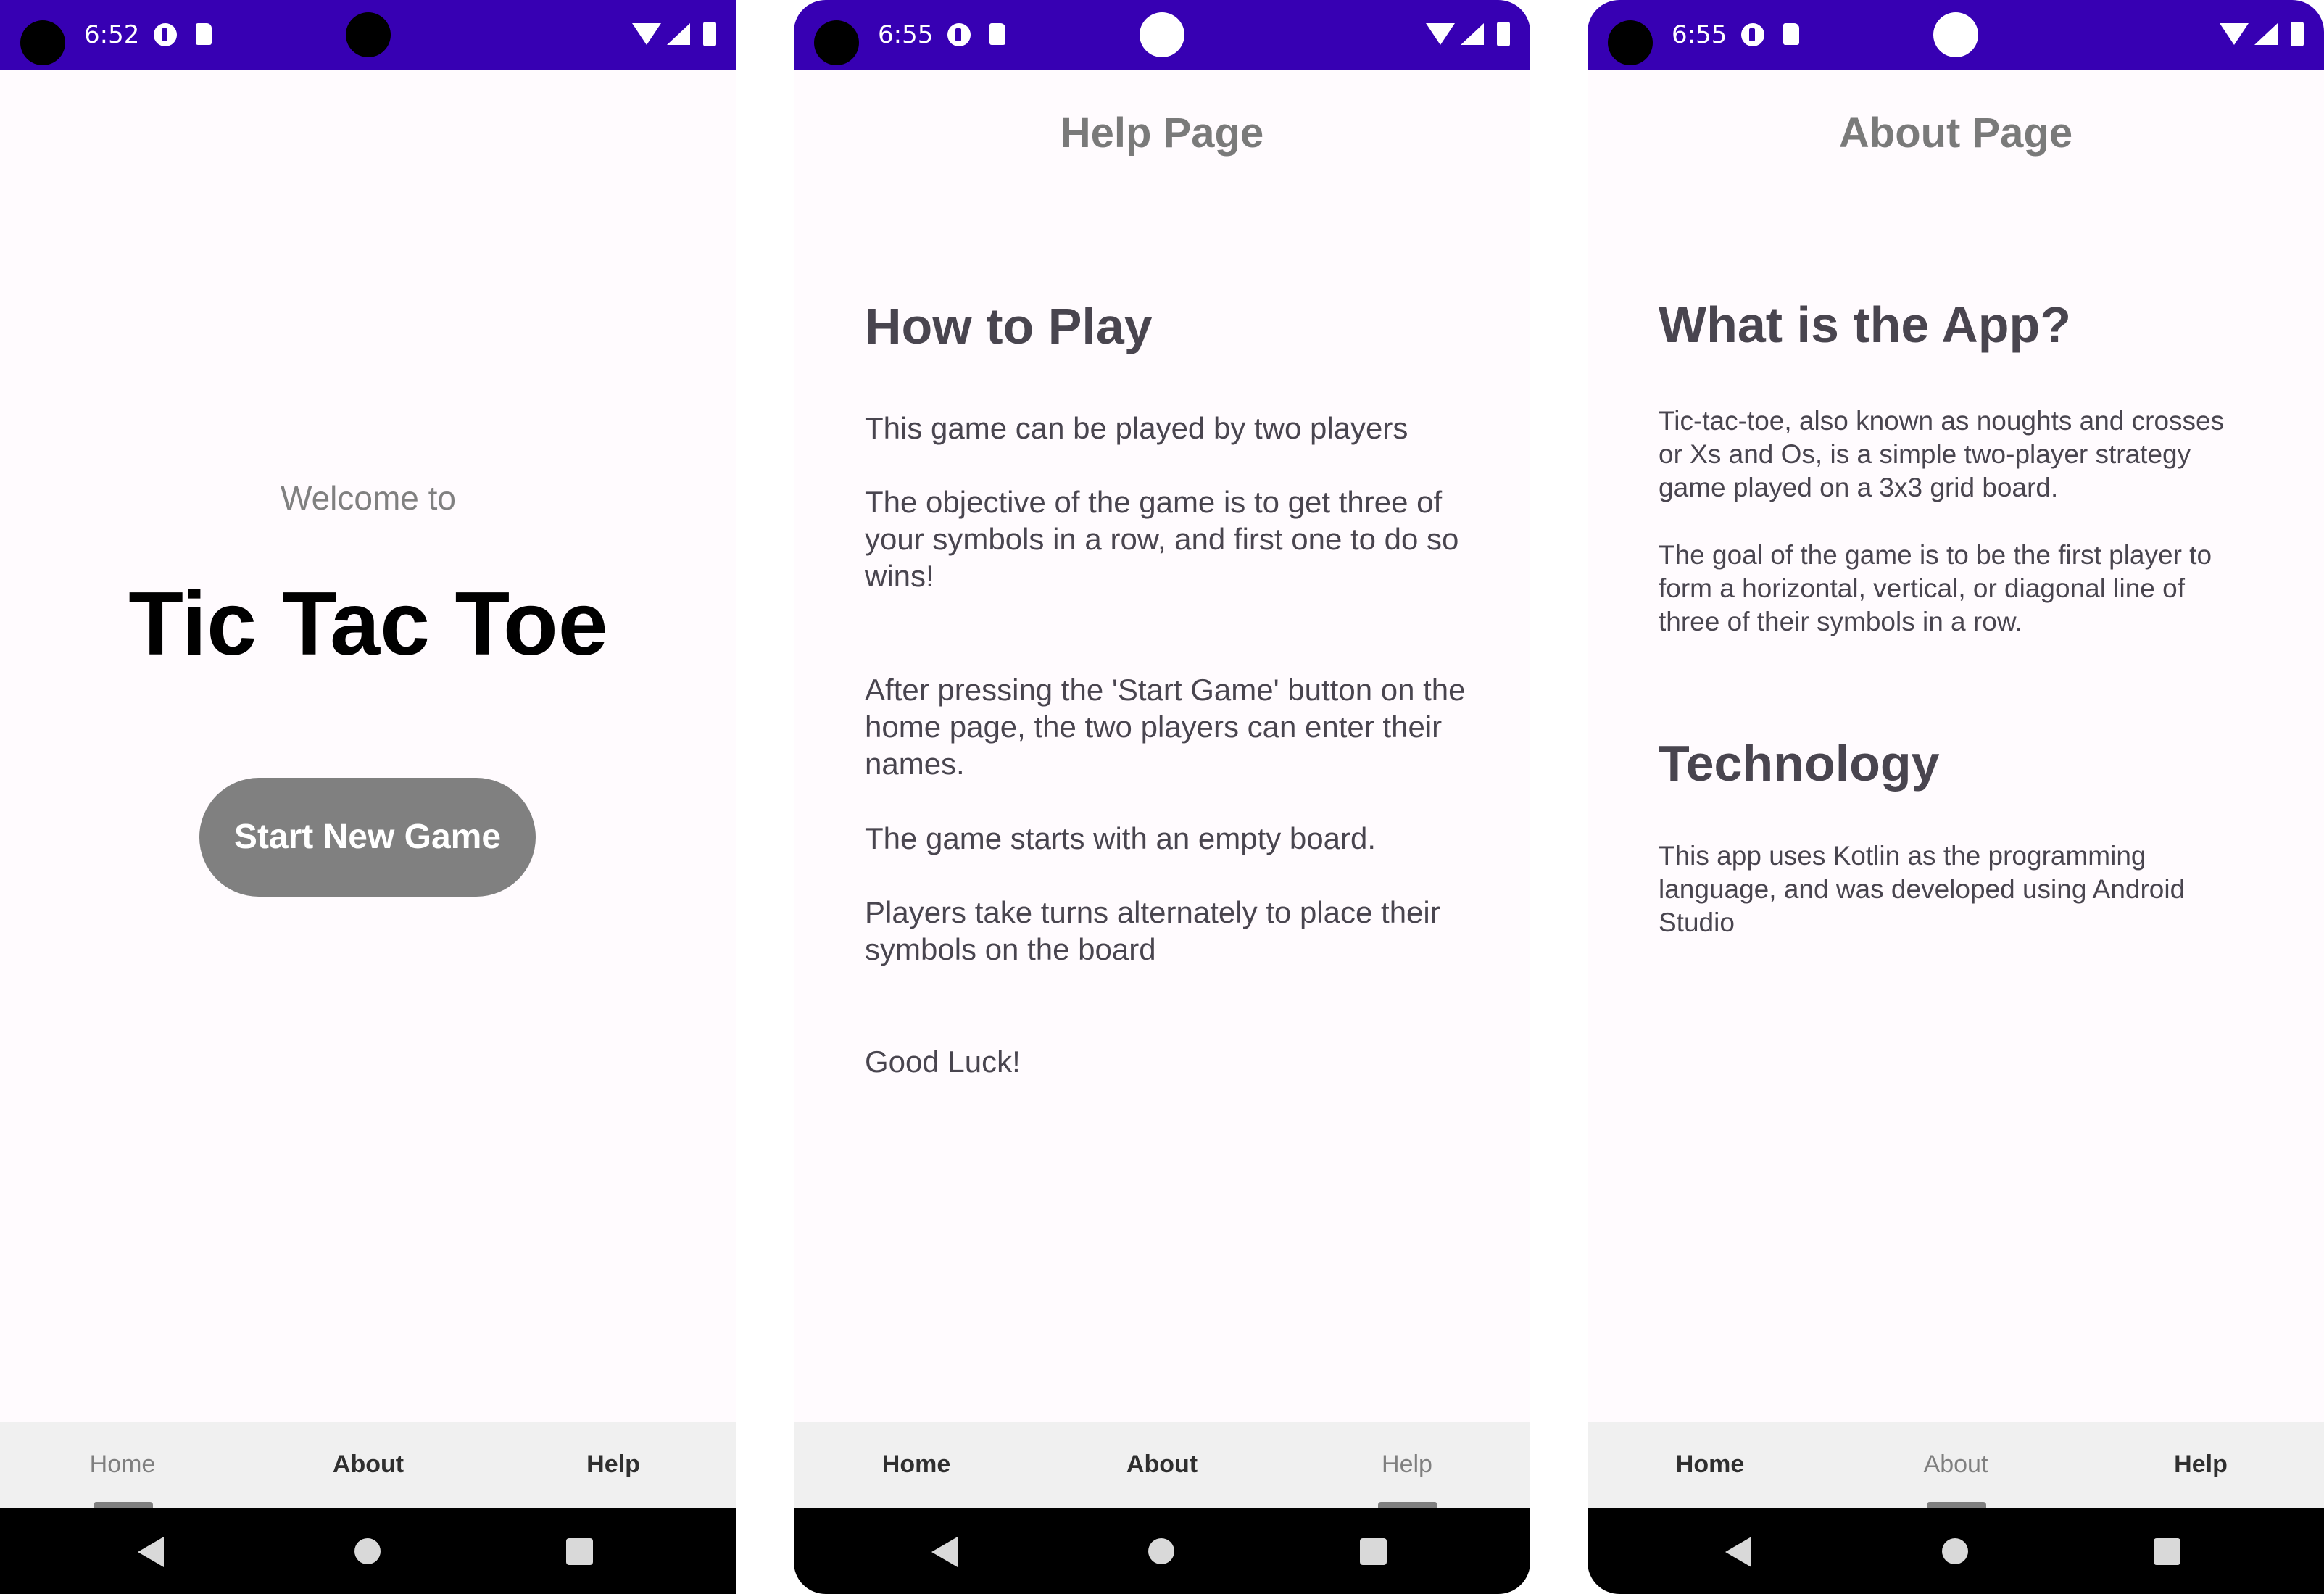  I want to click on how-to-play-heading: How to Play, so click(1009, 326).